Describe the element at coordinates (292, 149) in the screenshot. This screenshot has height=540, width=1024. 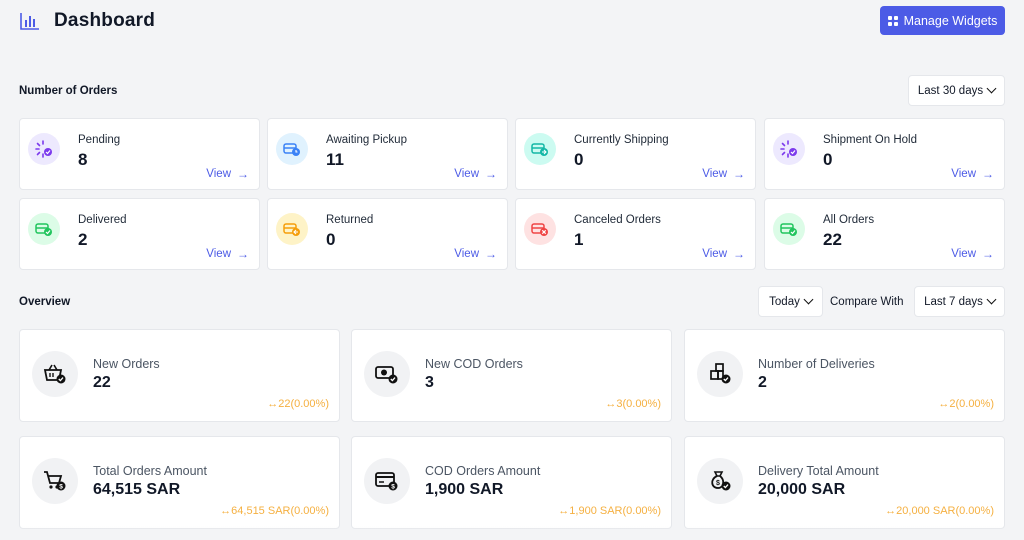
I see `truck-clock-icon` at that location.